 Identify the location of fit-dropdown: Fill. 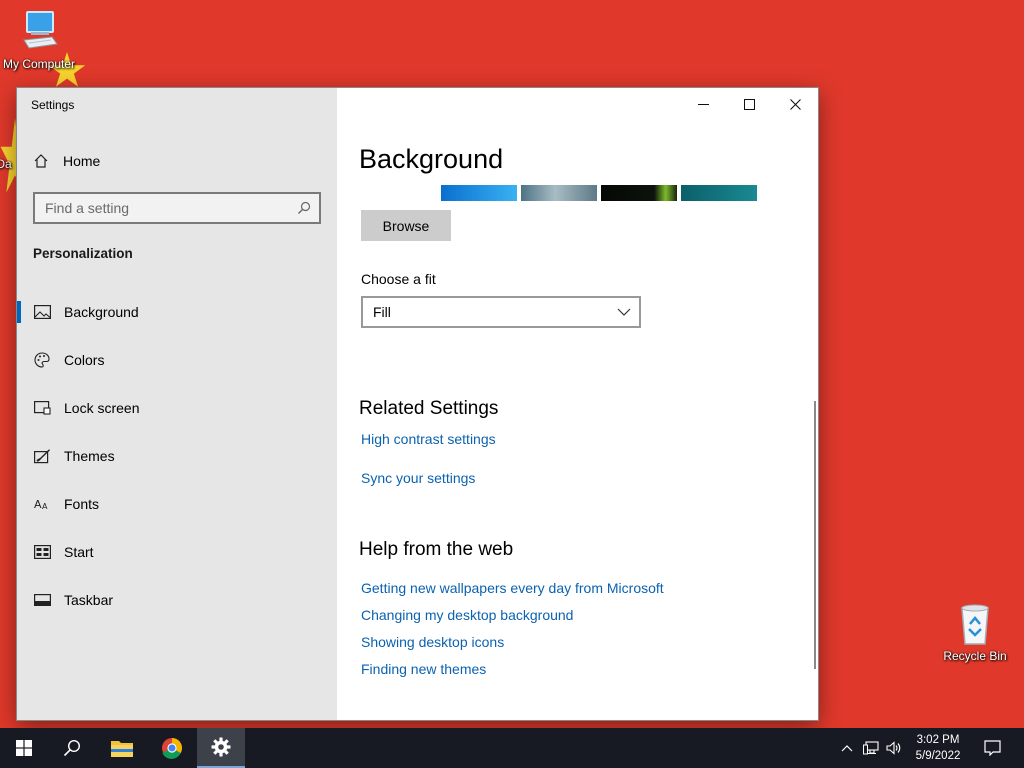
(501, 312).